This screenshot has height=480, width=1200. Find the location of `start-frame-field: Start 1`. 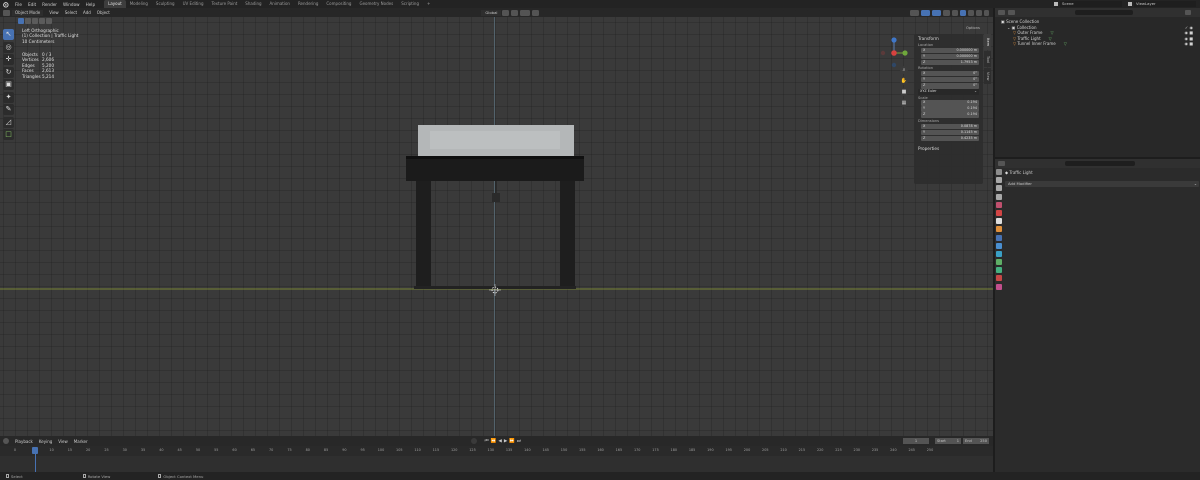

start-frame-field: Start 1 is located at coordinates (948, 441).